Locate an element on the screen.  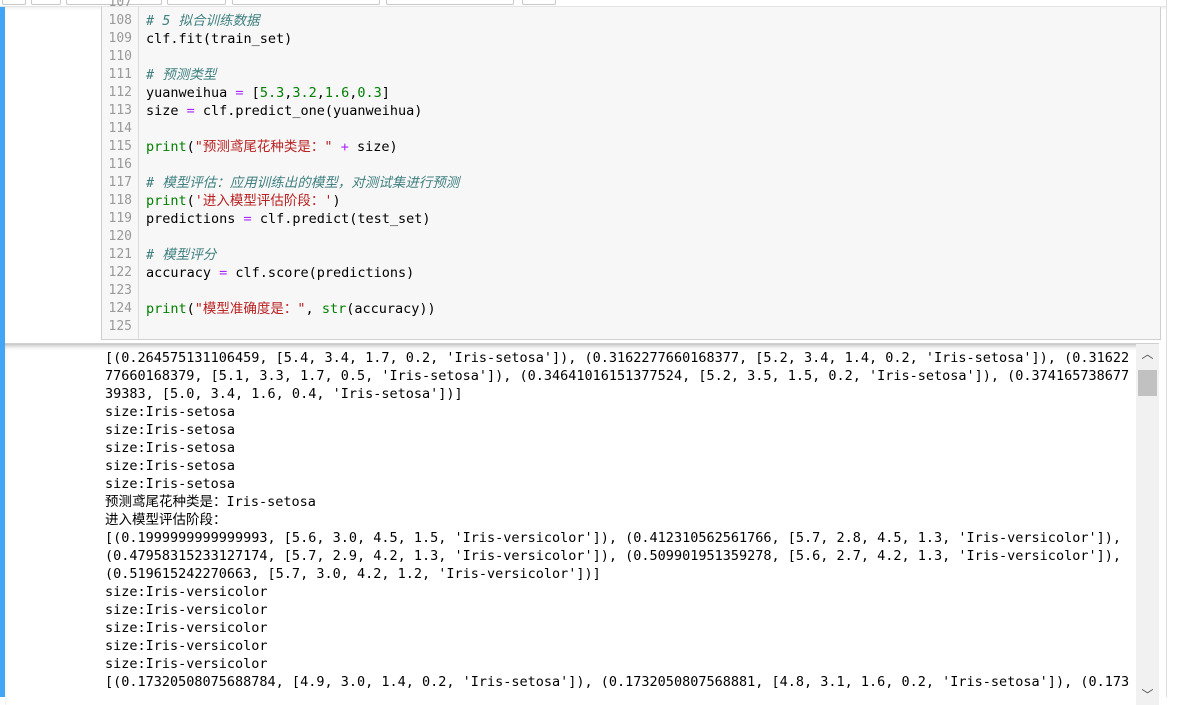
code-line: print("模型准确度是：", str(accuracy)) is located at coordinates (291, 309).